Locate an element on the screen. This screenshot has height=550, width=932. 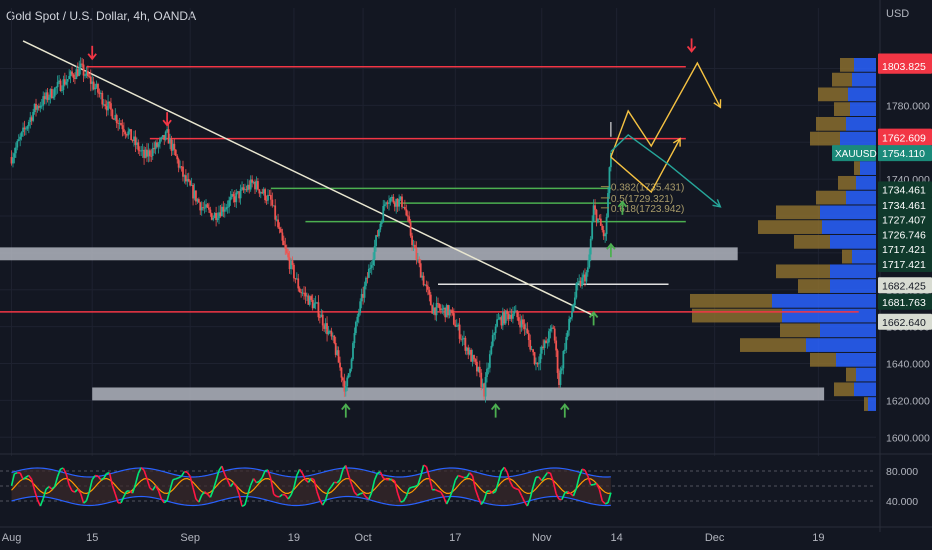
osc-tick-label: 40.000 is located at coordinates (902, 502).